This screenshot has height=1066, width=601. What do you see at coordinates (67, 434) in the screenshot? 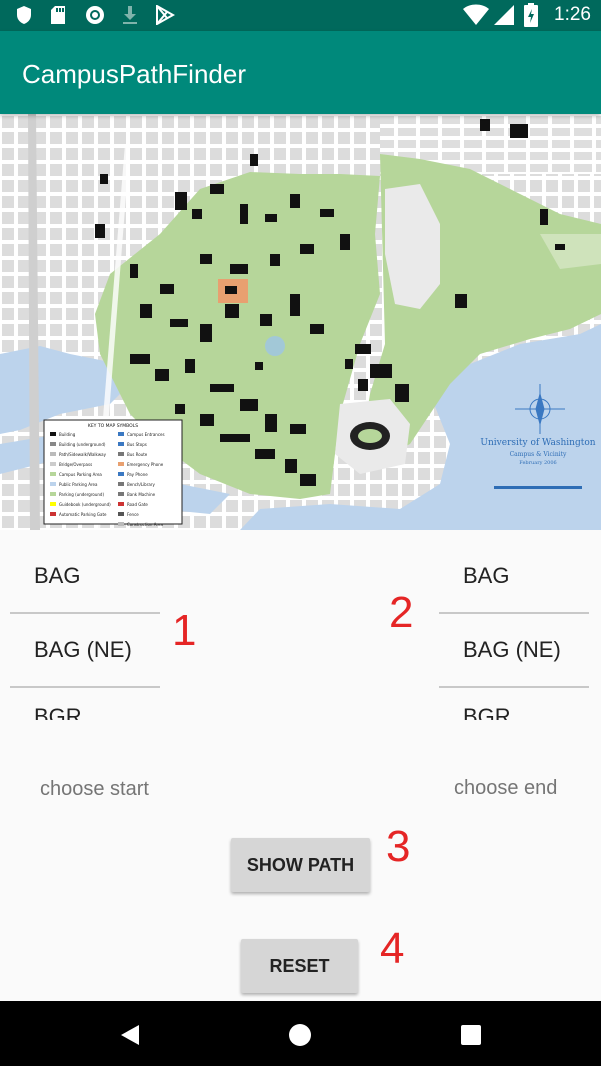
I see `legend-left-item-label: Building` at bounding box center [67, 434].